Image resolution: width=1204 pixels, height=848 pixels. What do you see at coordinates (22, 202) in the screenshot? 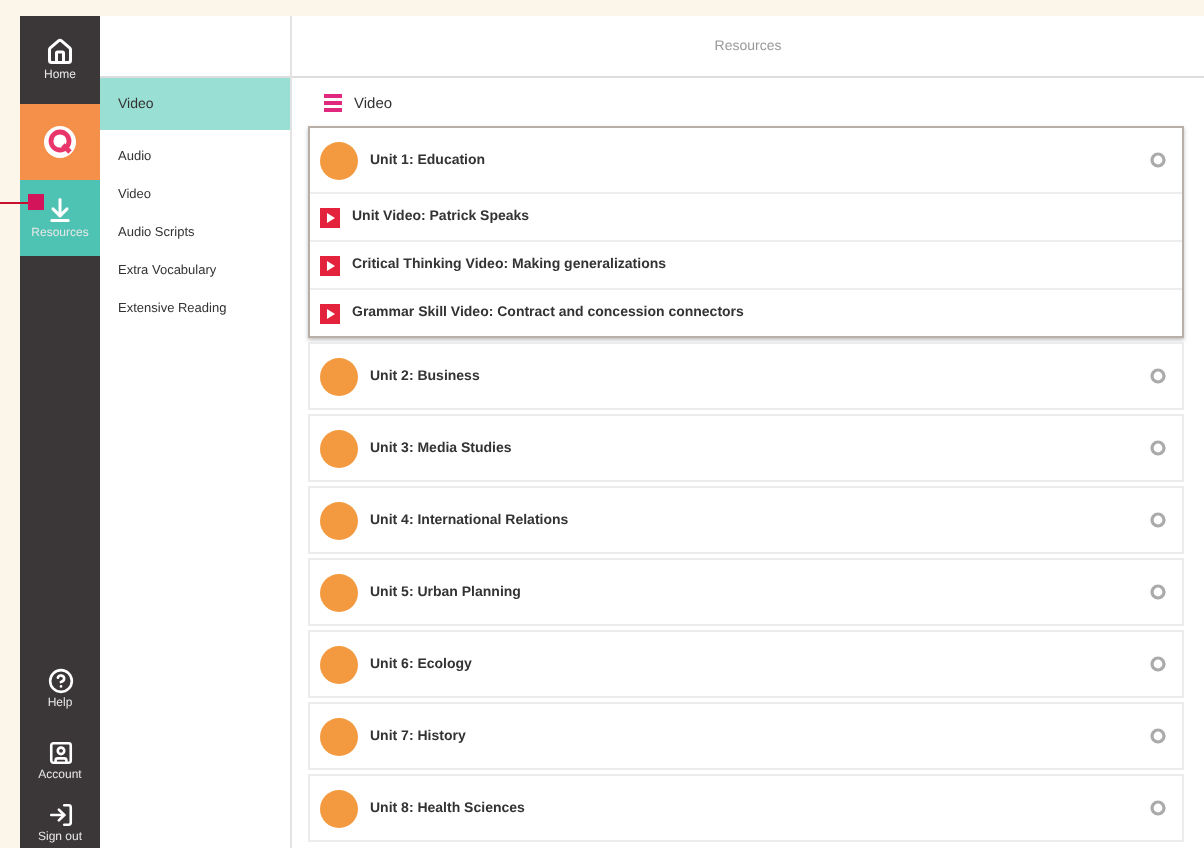
I see `callout-marker` at bounding box center [22, 202].